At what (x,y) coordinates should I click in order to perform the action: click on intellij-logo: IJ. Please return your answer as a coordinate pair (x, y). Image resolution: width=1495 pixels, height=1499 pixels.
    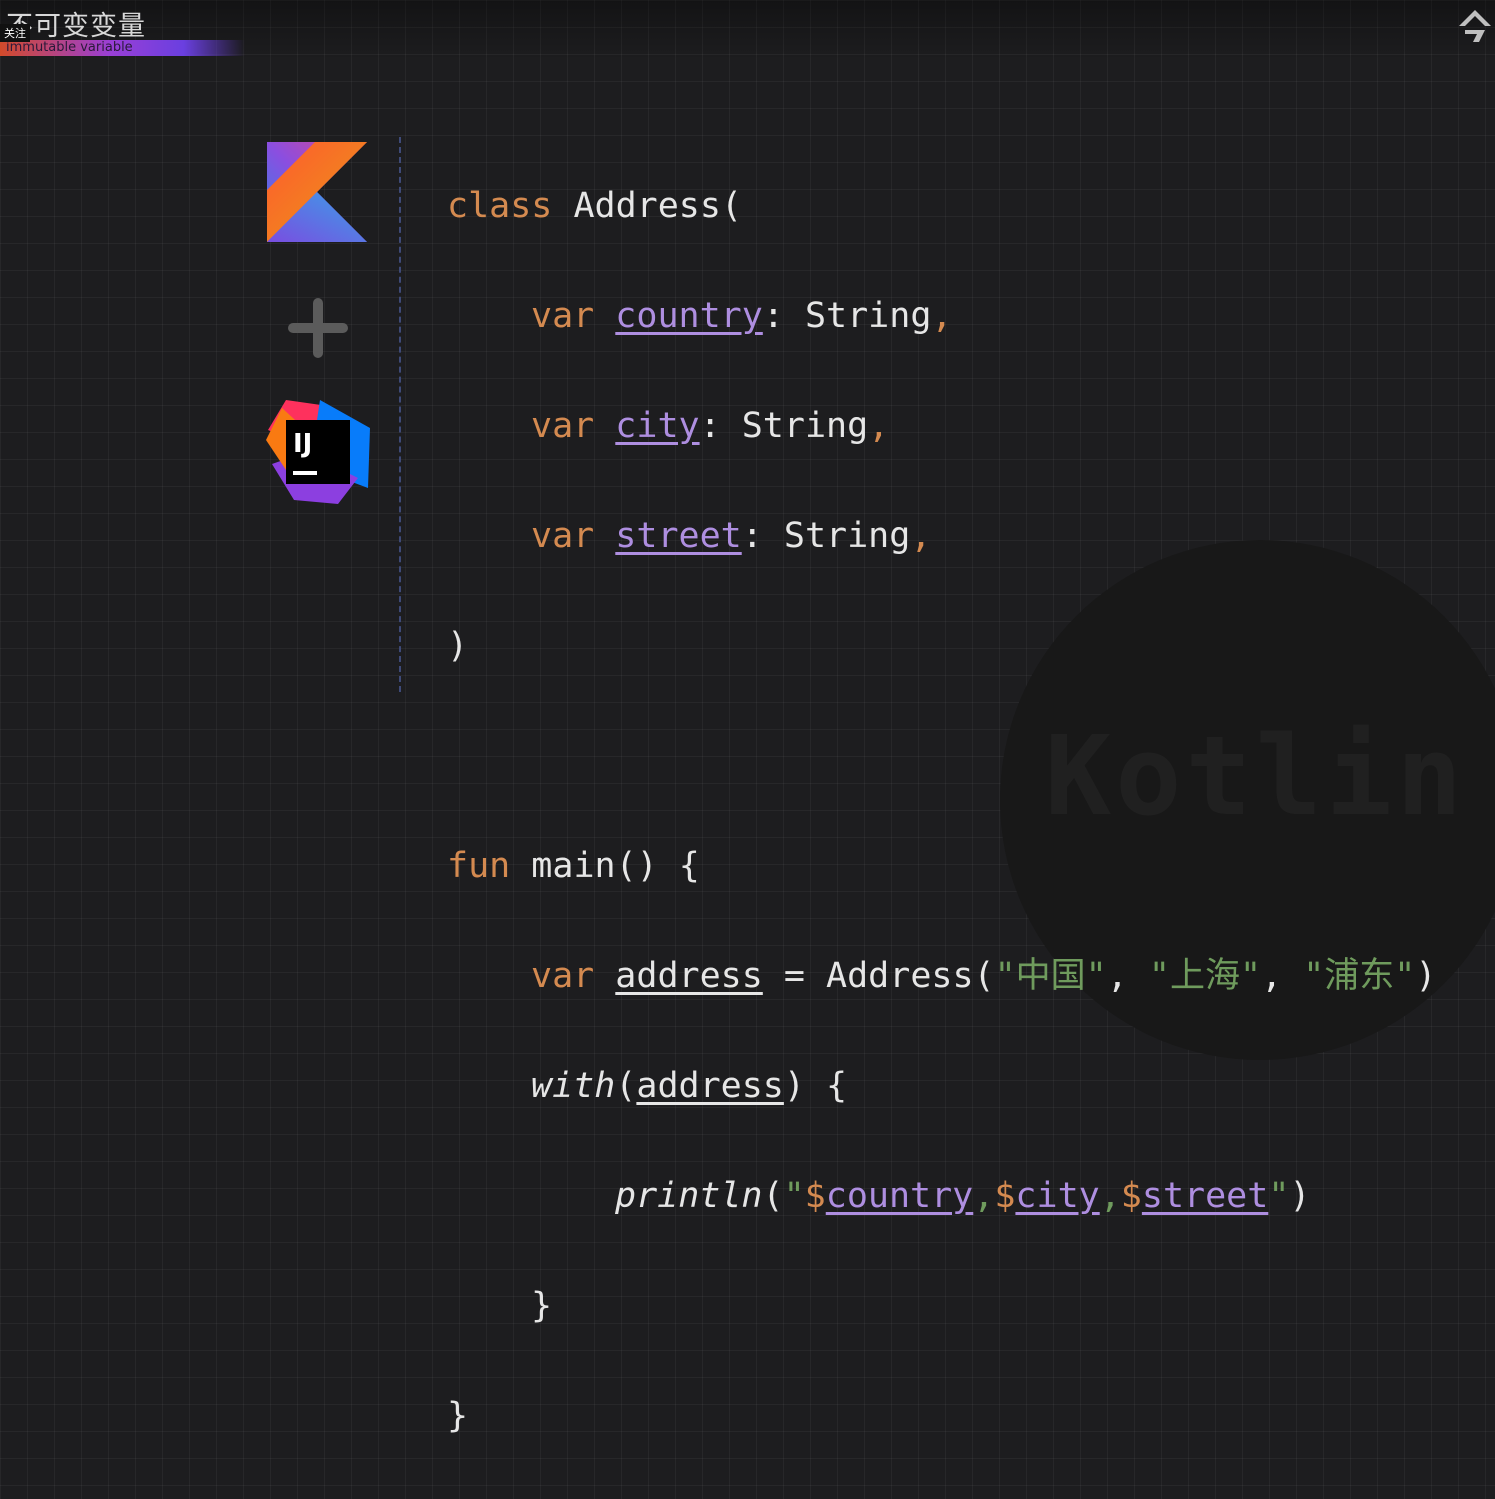
    Looking at the image, I should click on (318, 452).